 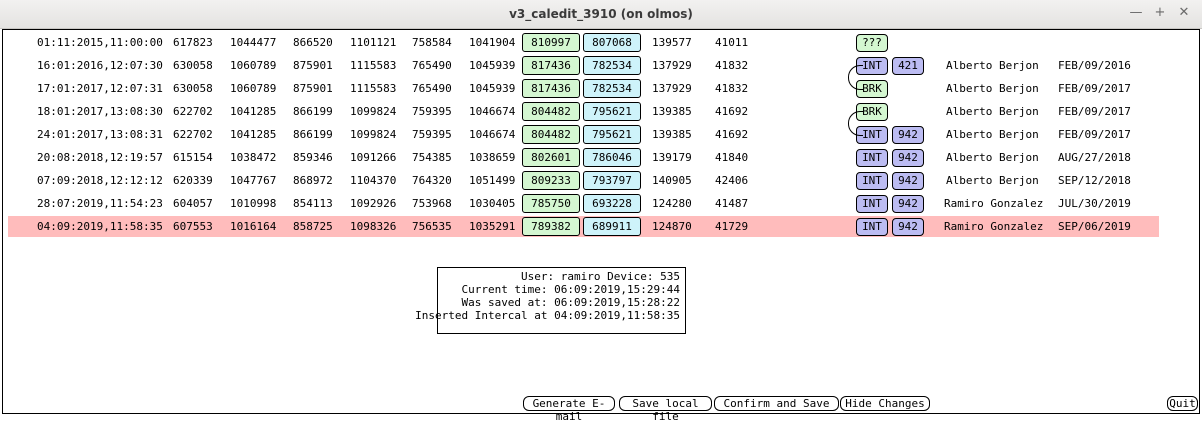 What do you see at coordinates (672, 226) in the screenshot?
I see `row-value: 124870` at bounding box center [672, 226].